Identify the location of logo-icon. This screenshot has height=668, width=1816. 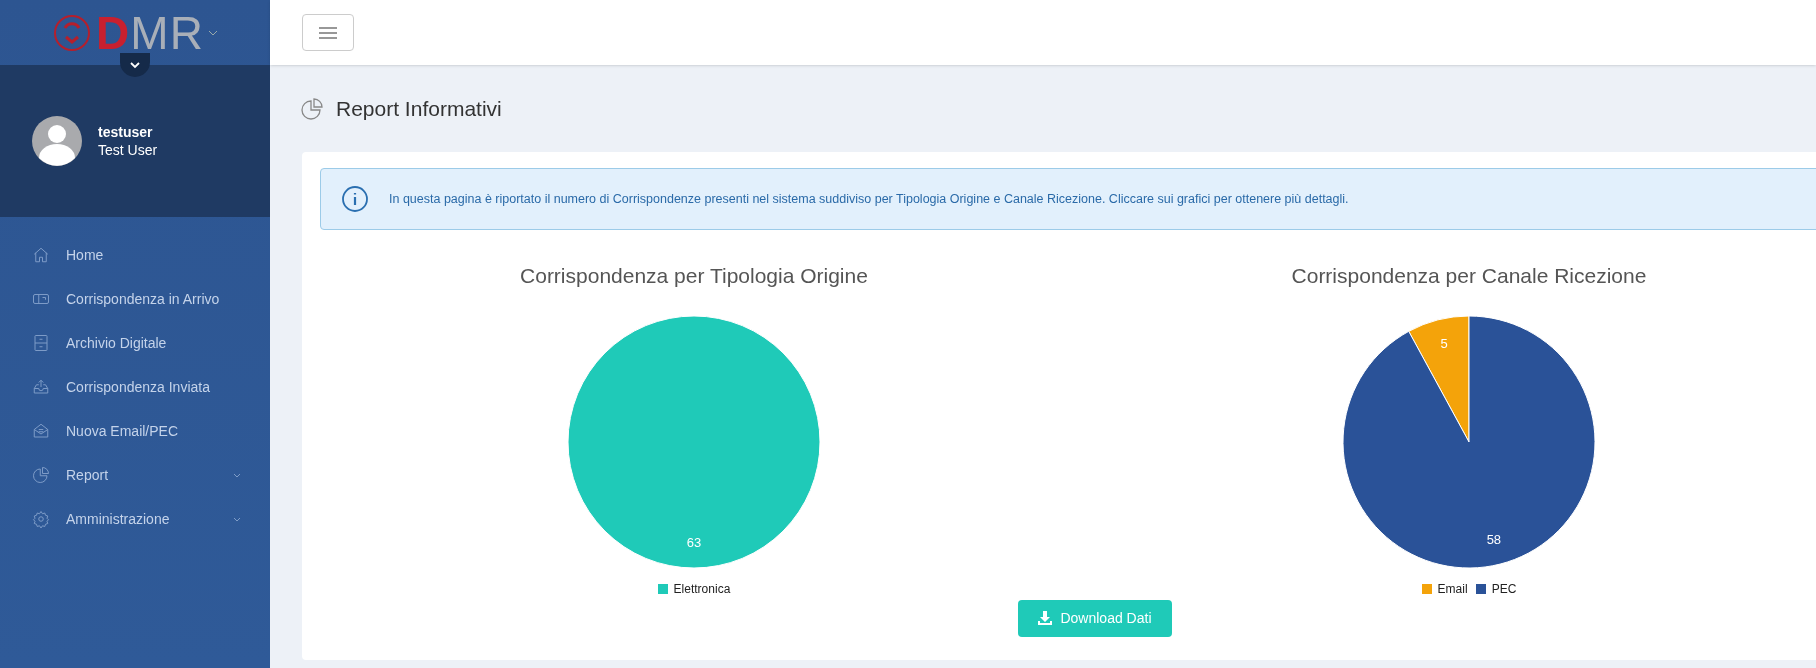
(71, 32).